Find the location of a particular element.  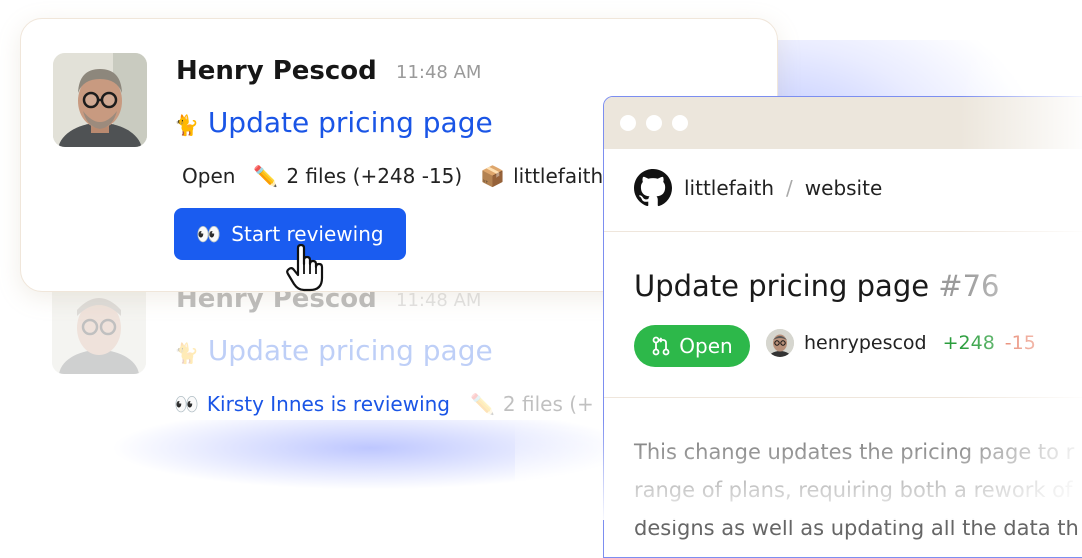

ghost-avatar is located at coordinates (99, 327).